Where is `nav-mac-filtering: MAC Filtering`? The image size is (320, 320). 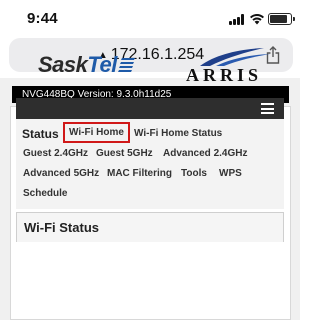 nav-mac-filtering: MAC Filtering is located at coordinates (139, 173).